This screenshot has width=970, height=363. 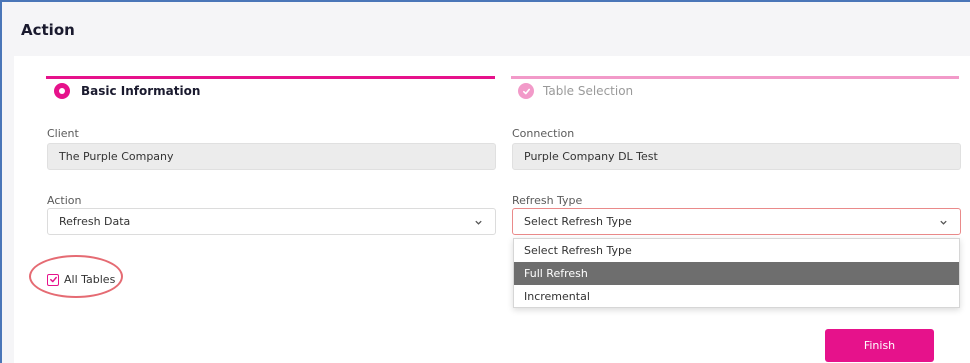 I want to click on step-progress-bar-basic, so click(x=270, y=77).